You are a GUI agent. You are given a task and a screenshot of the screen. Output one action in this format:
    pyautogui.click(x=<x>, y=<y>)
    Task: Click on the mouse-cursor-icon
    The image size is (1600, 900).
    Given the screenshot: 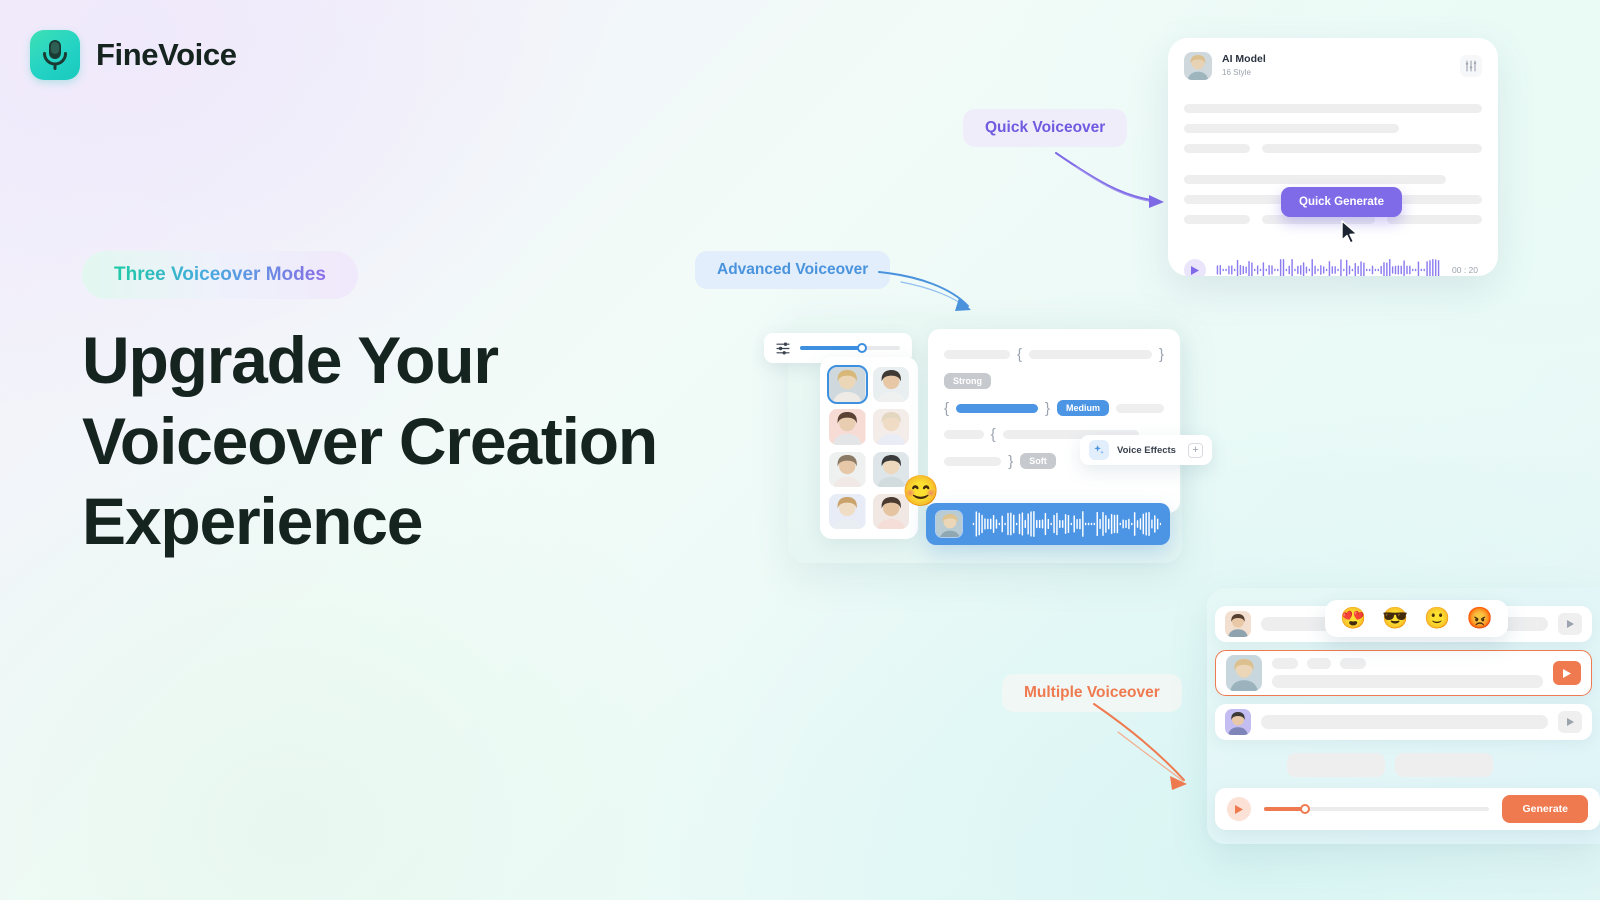 What is the action you would take?
    pyautogui.click(x=1349, y=232)
    